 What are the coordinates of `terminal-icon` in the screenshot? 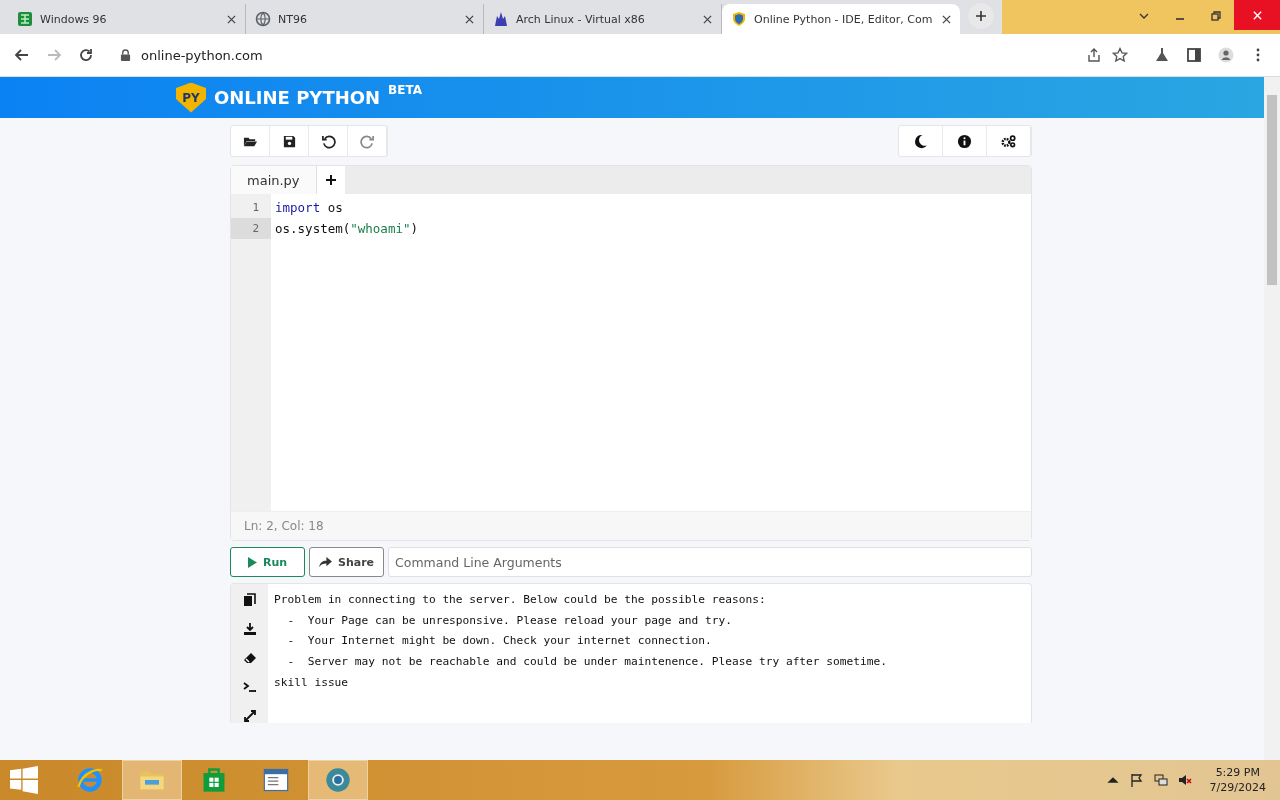 It's located at (249, 687).